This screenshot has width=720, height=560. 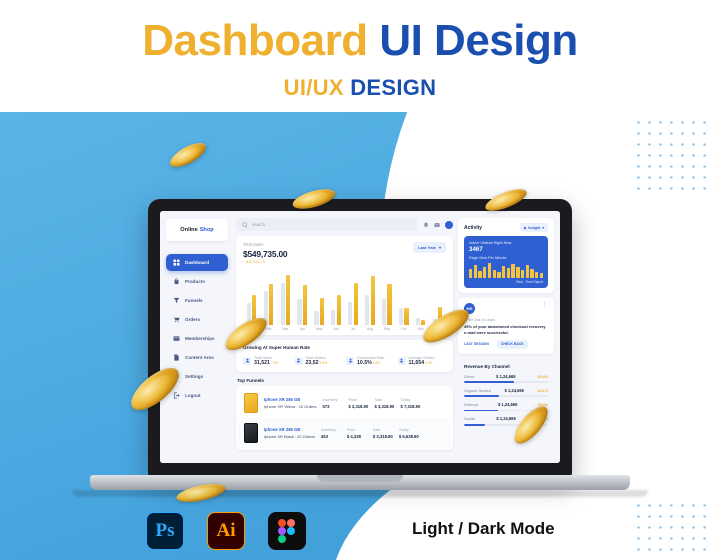 What do you see at coordinates (382, 436) in the screenshot?
I see `table-cell-value: $ 3,318.90` at bounding box center [382, 436].